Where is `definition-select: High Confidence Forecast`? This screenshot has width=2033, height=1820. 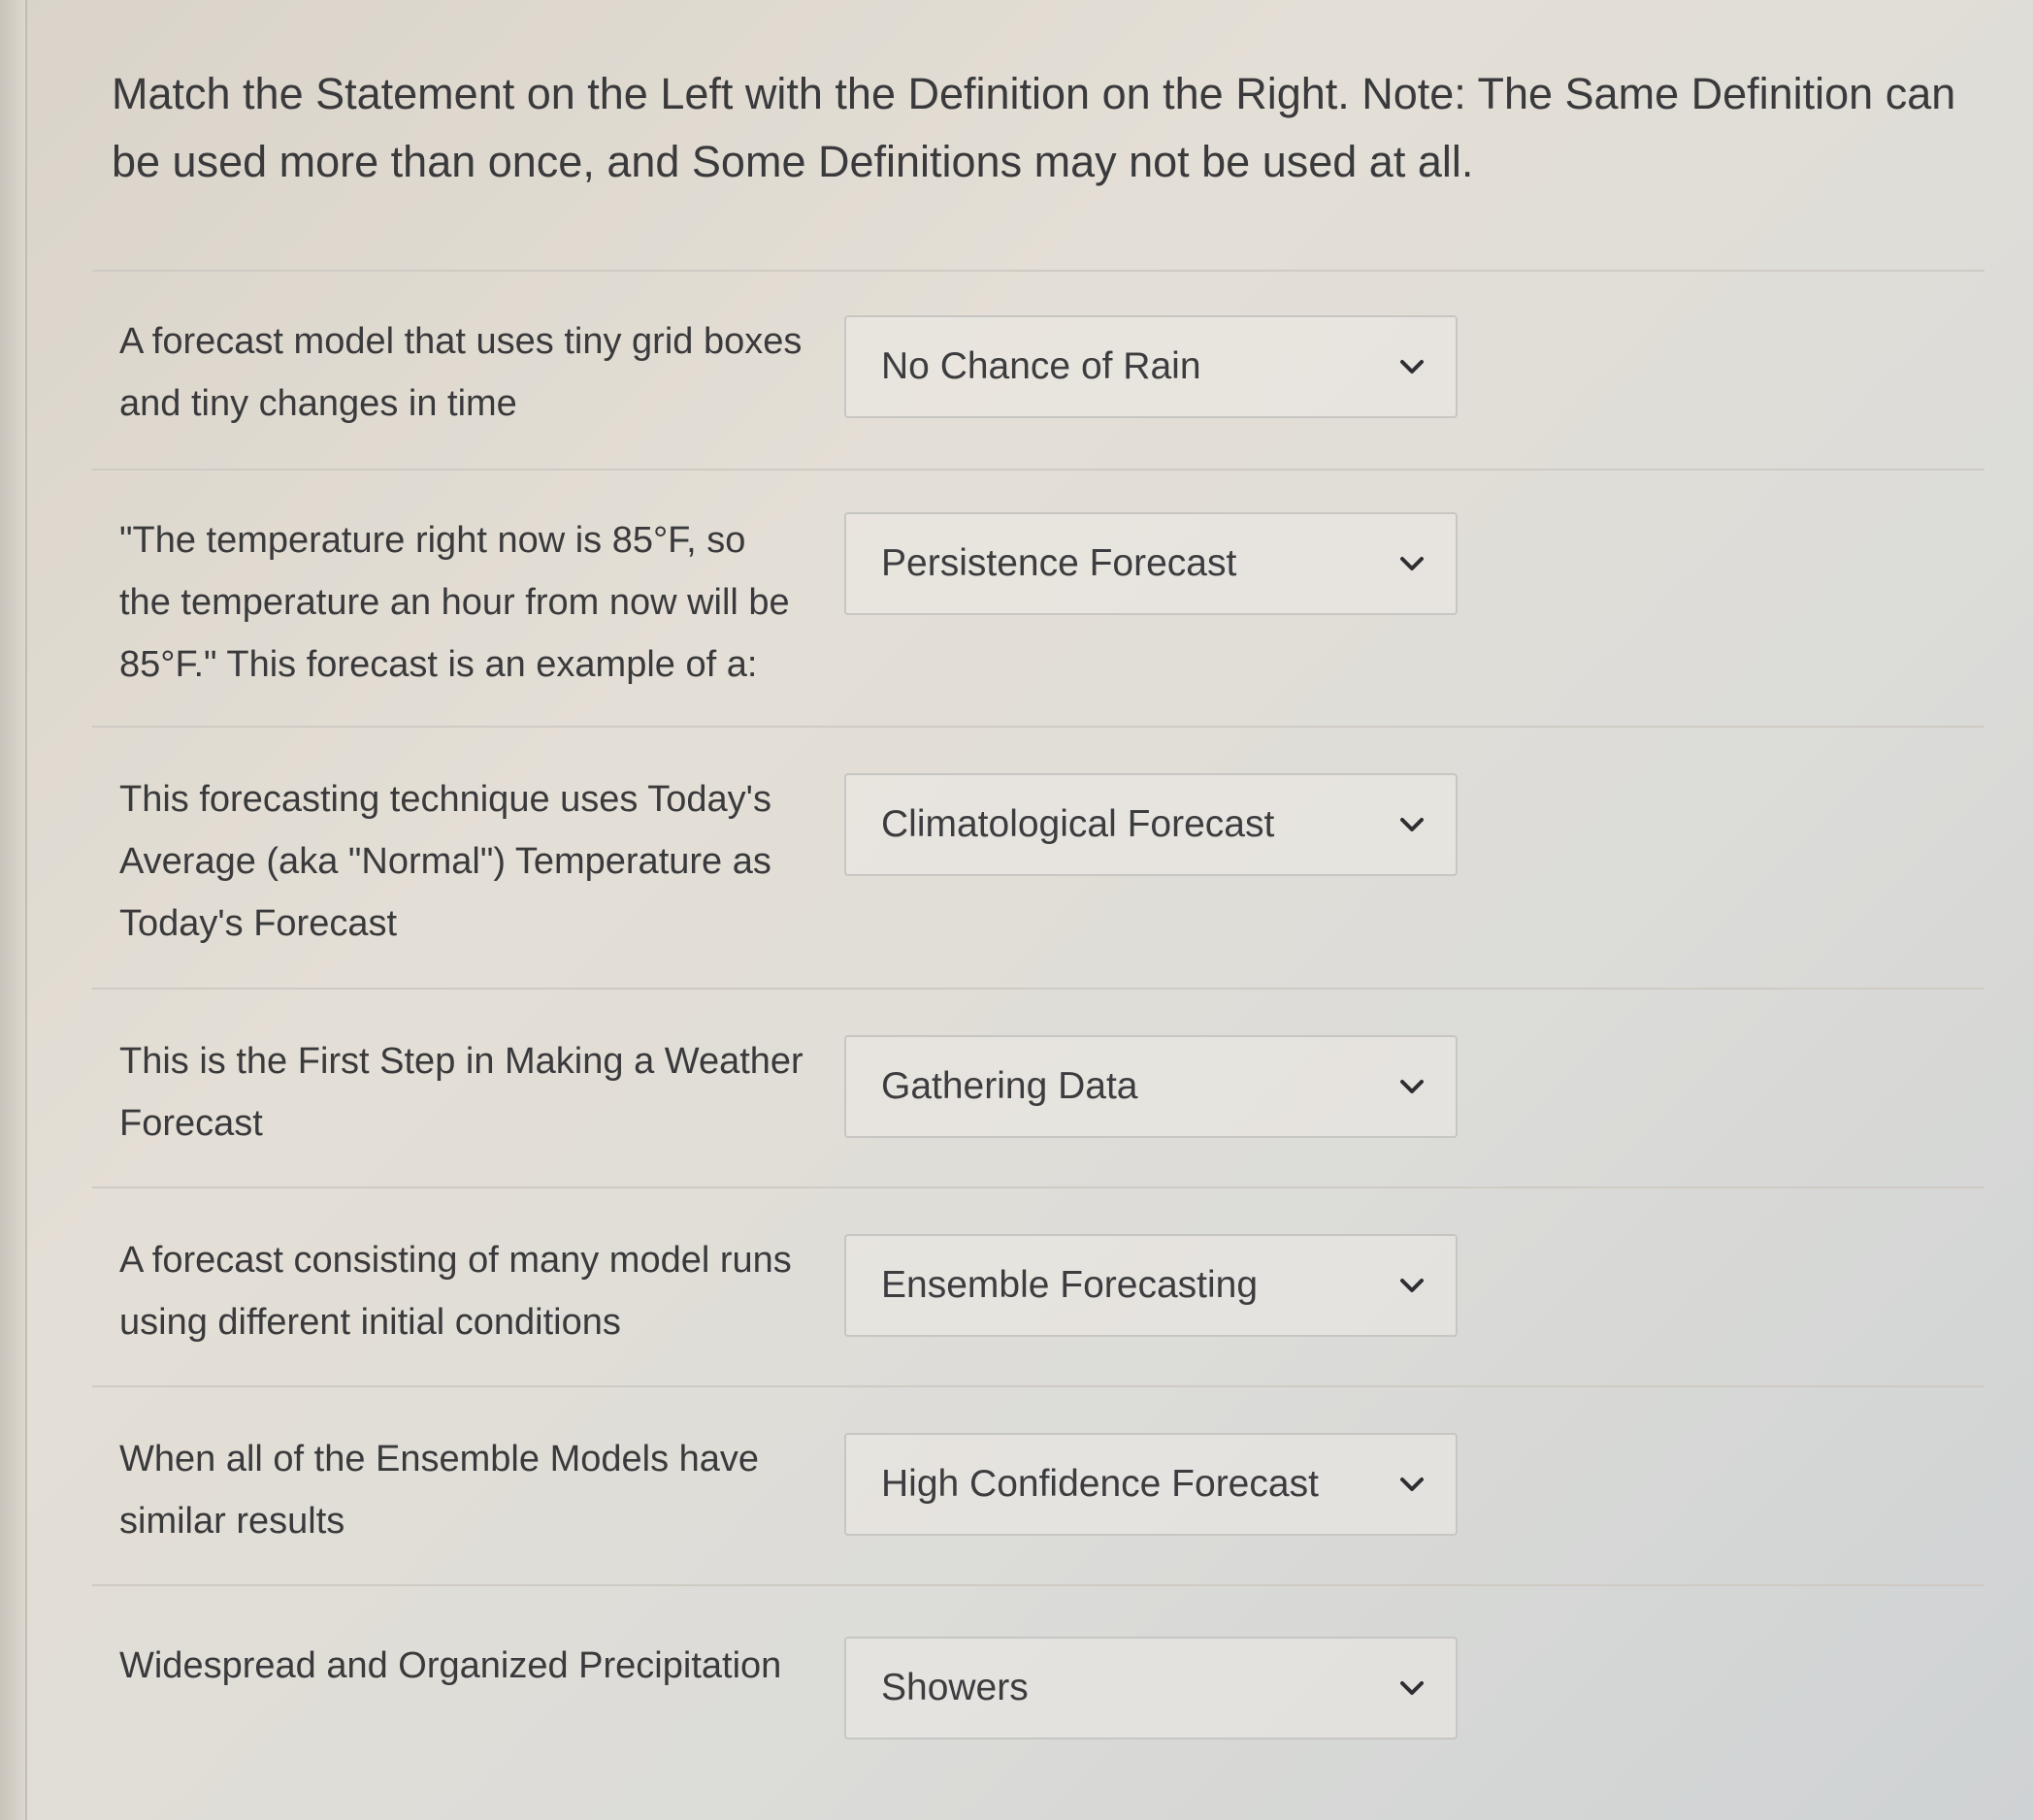 definition-select: High Confidence Forecast is located at coordinates (1151, 1484).